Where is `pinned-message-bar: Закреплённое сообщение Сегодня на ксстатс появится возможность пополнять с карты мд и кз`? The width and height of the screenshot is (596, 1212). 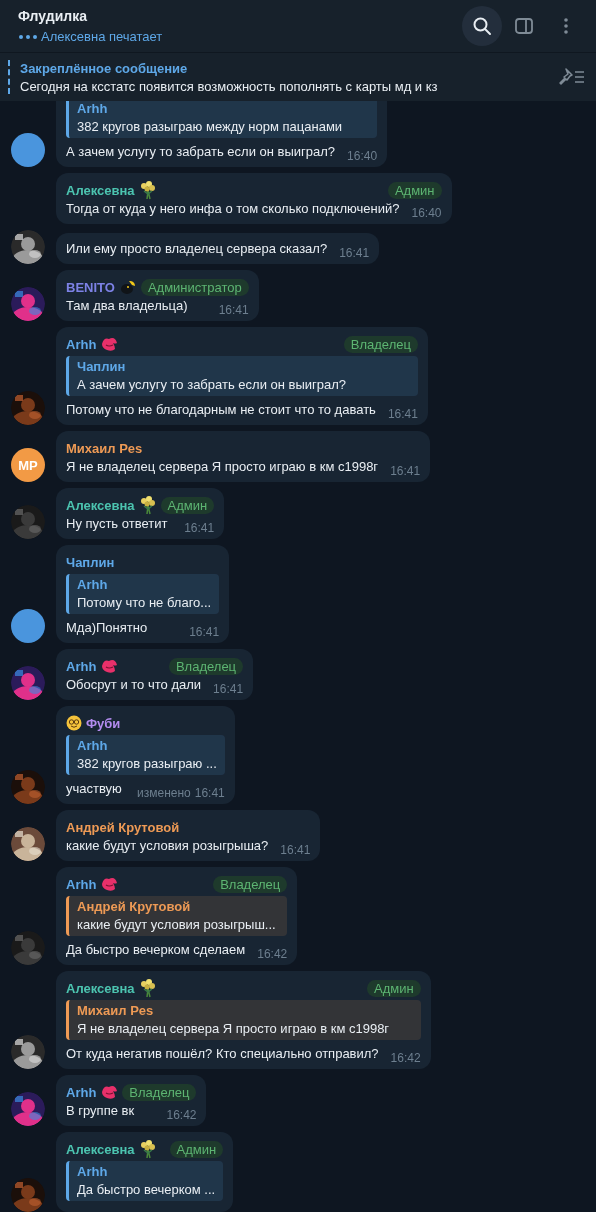
pinned-message-bar: Закреплённое сообщение Сегодня на ксстатс появится возможность пополнять с карты мд и кз is located at coordinates (298, 76).